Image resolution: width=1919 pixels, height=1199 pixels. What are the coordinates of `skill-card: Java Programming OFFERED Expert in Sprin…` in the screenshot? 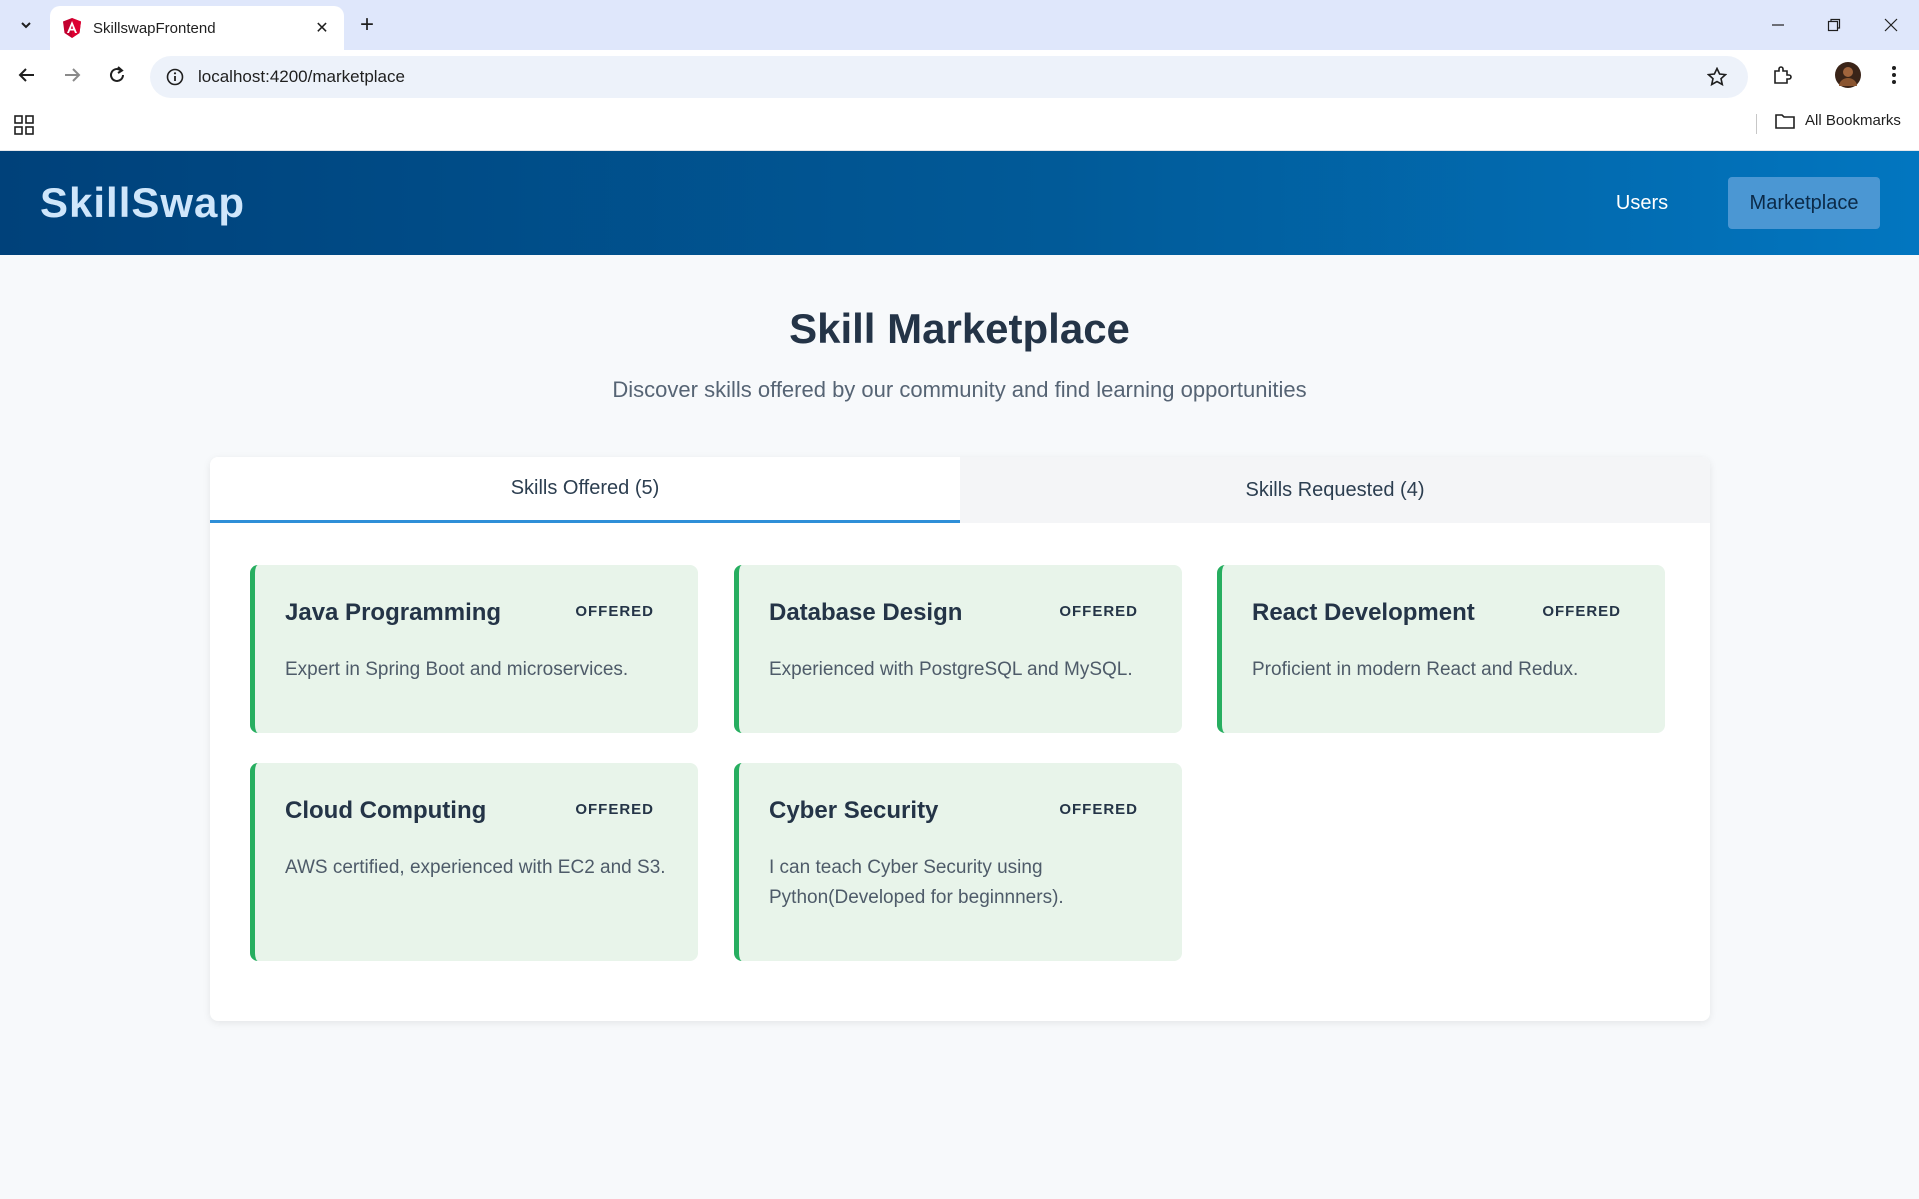 It's located at (474, 649).